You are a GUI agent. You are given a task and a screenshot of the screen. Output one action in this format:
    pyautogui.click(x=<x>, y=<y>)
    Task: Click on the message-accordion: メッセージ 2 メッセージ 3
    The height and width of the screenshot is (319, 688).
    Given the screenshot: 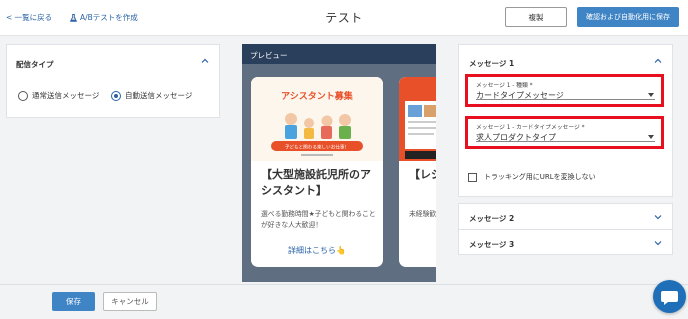 What is the action you would take?
    pyautogui.click(x=565, y=229)
    